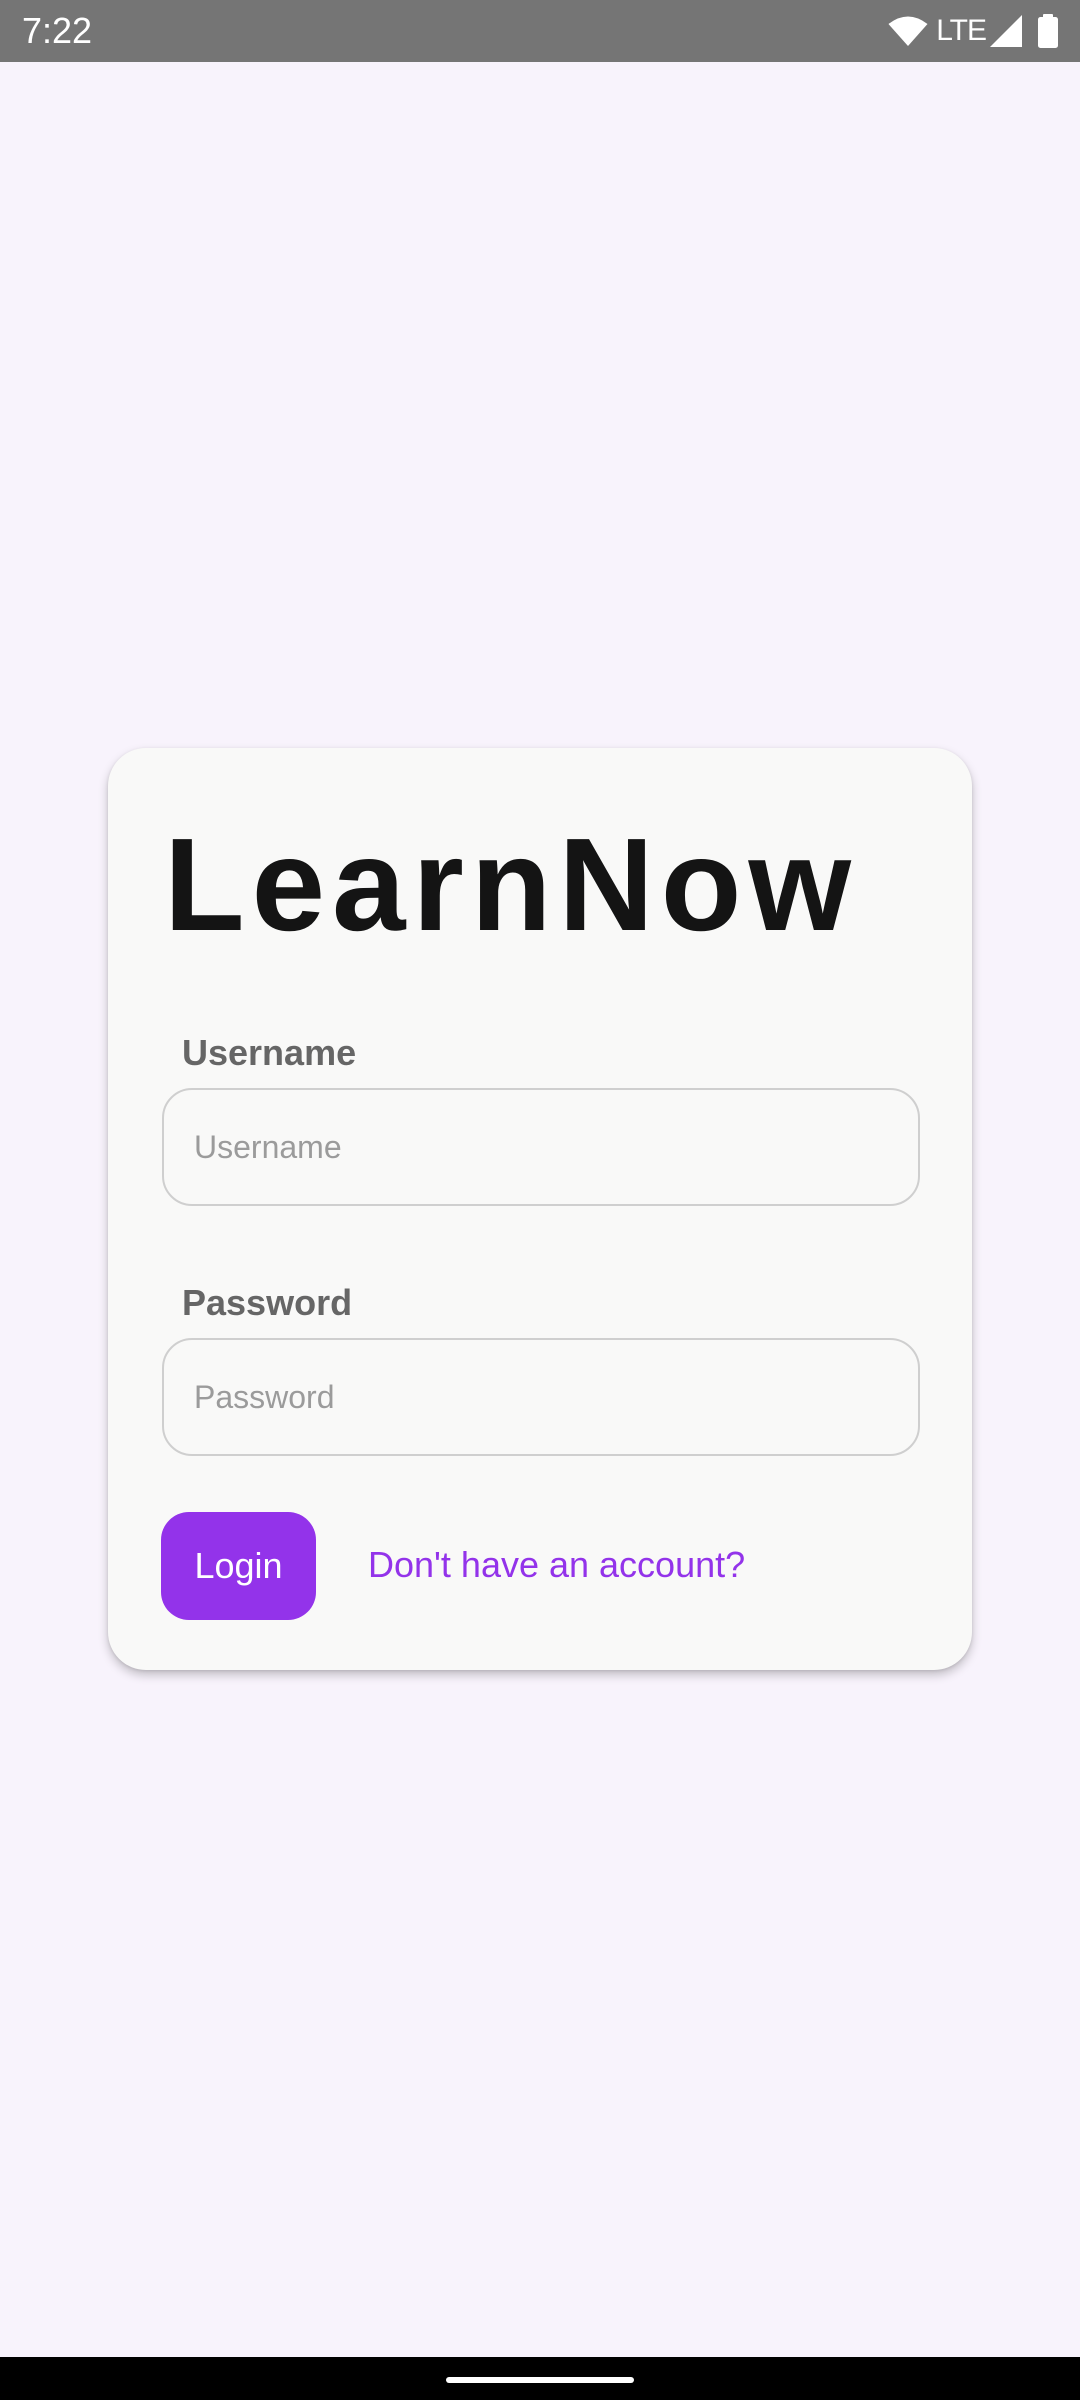  Describe the element at coordinates (1006, 31) in the screenshot. I see `cell-signal-icon` at that location.